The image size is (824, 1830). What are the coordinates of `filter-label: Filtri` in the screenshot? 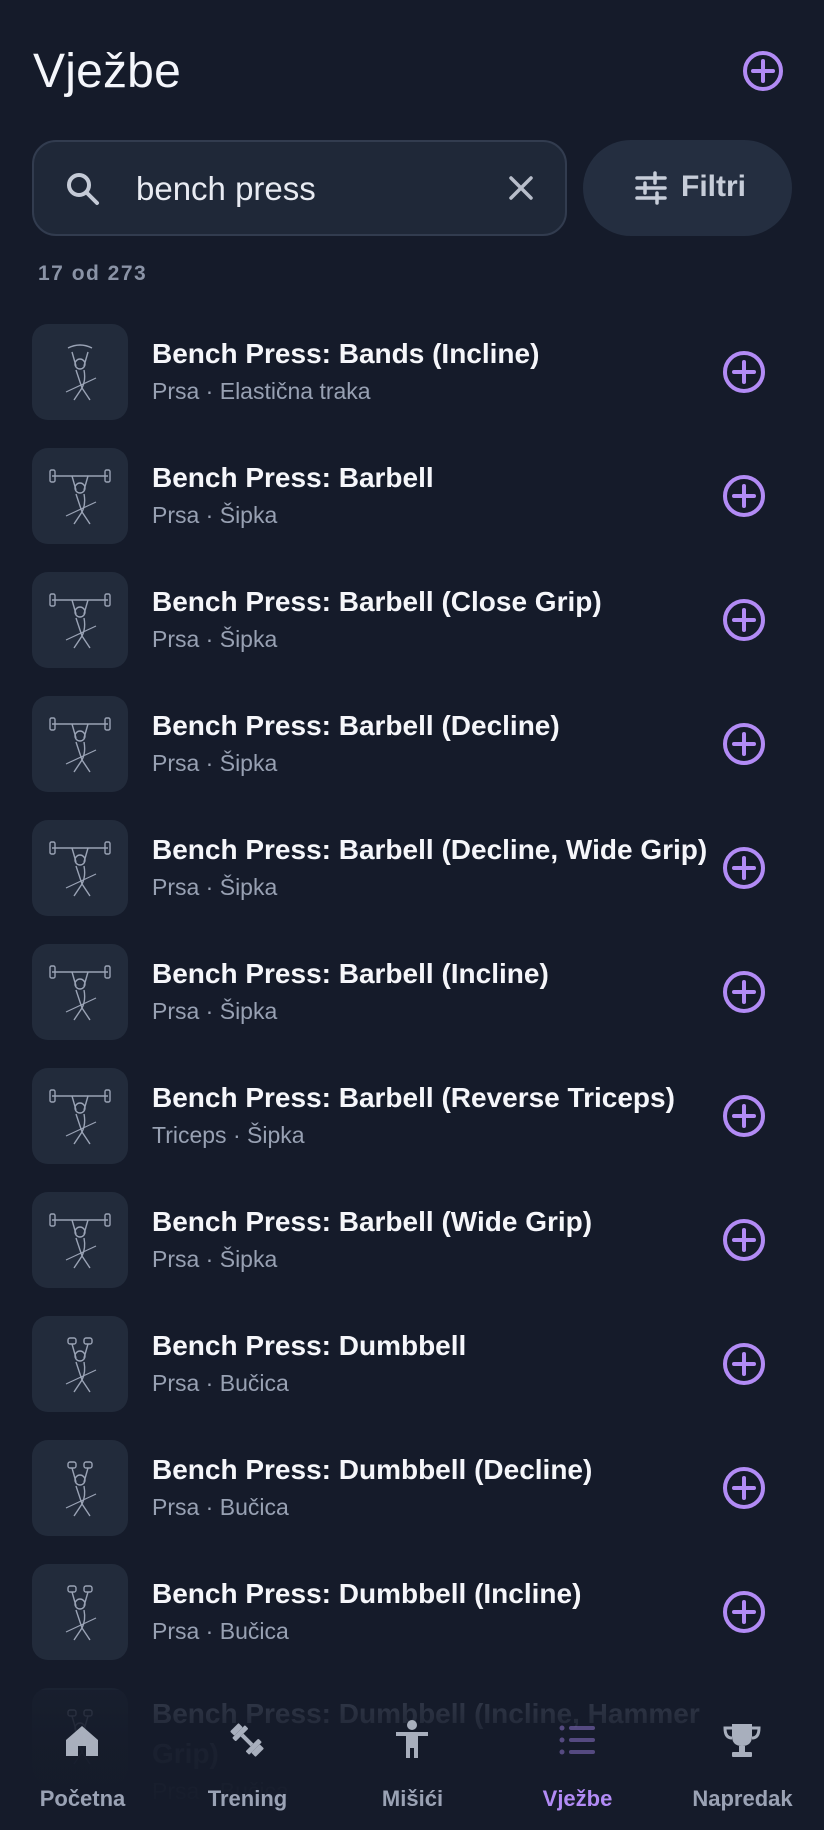 It's located at (713, 186).